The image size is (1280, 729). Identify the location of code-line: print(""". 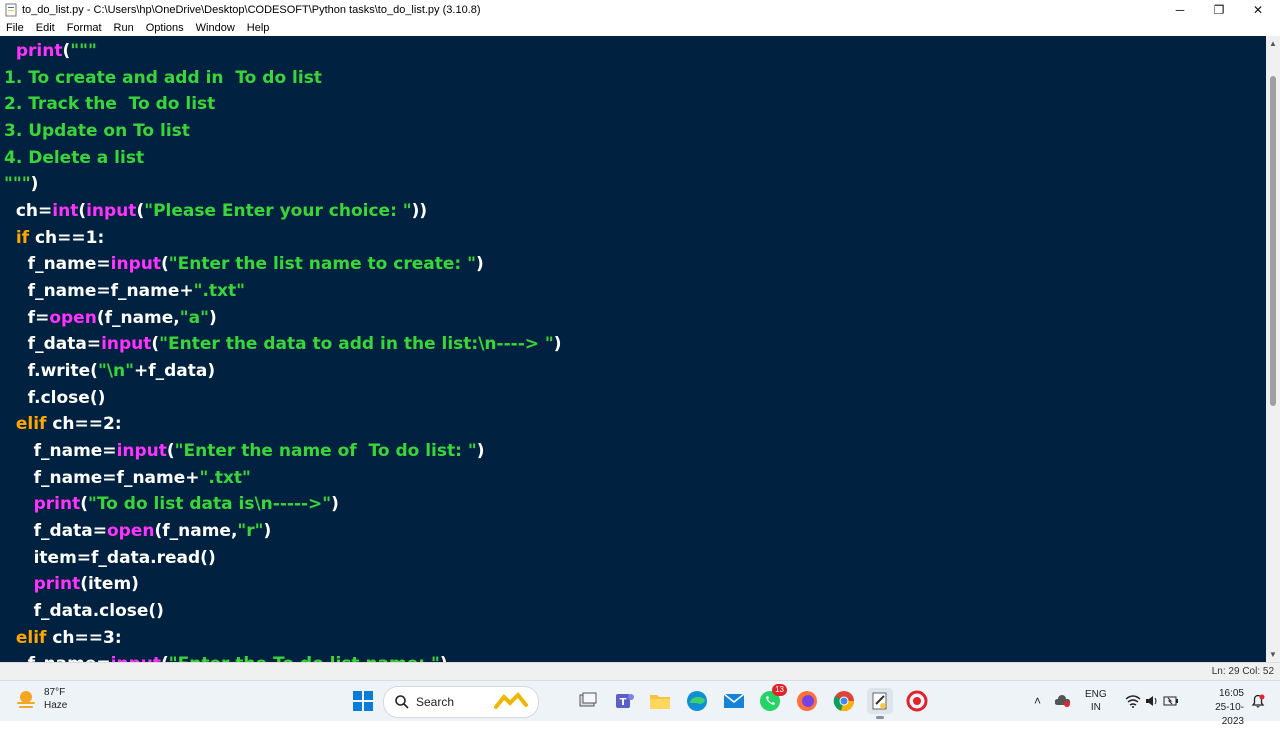
(50, 51).